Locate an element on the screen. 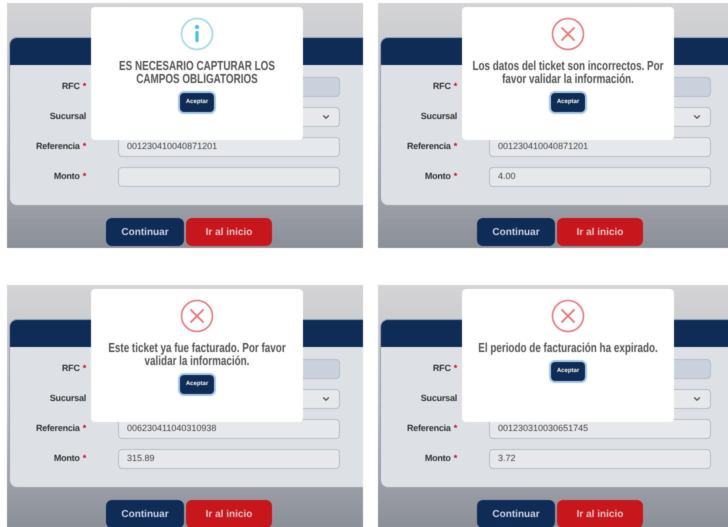  field-value: 006230411040310938 is located at coordinates (171, 429).